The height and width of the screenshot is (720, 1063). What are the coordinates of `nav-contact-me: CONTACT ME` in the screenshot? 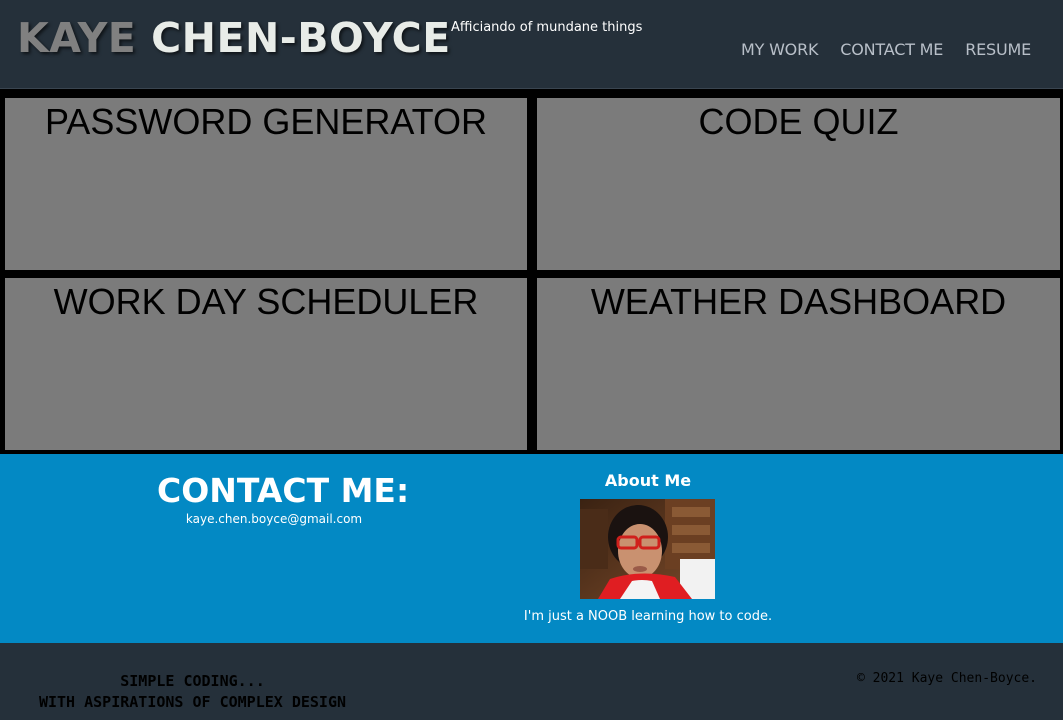 It's located at (891, 49).